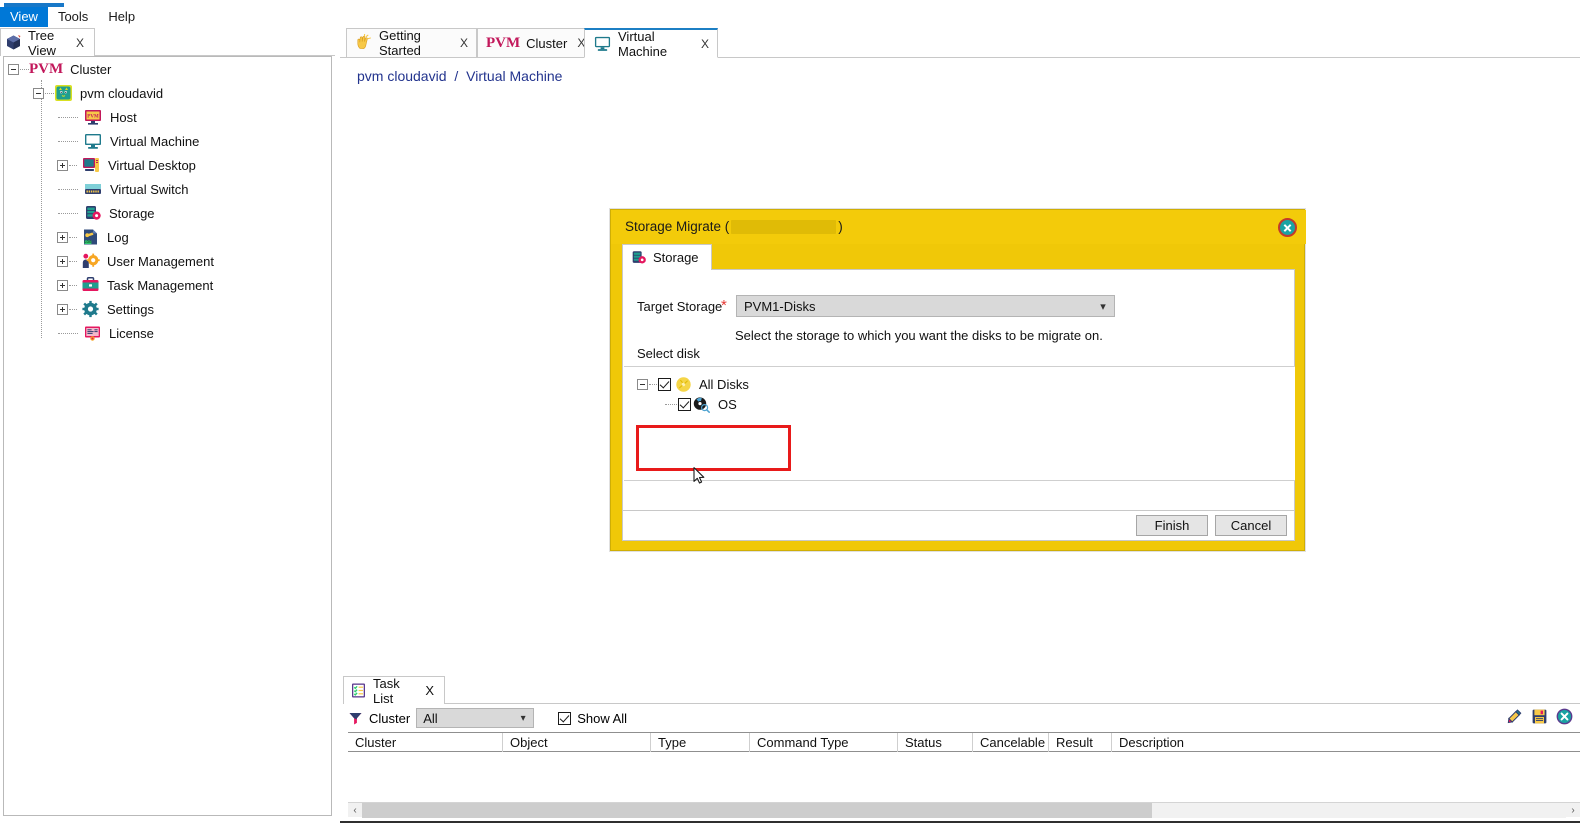 Image resolution: width=1580 pixels, height=825 pixels. Describe the element at coordinates (1514, 716) in the screenshot. I see `eraser-icon` at that location.